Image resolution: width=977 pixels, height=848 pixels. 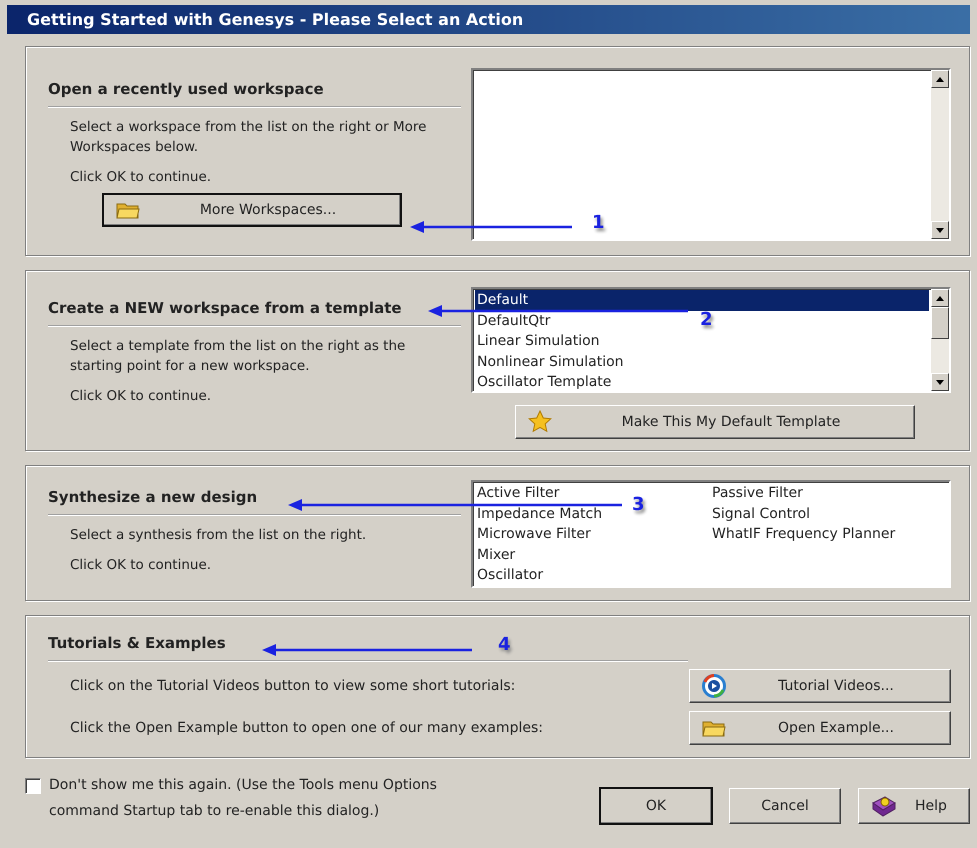 I want to click on callout-number: 1, so click(x=598, y=222).